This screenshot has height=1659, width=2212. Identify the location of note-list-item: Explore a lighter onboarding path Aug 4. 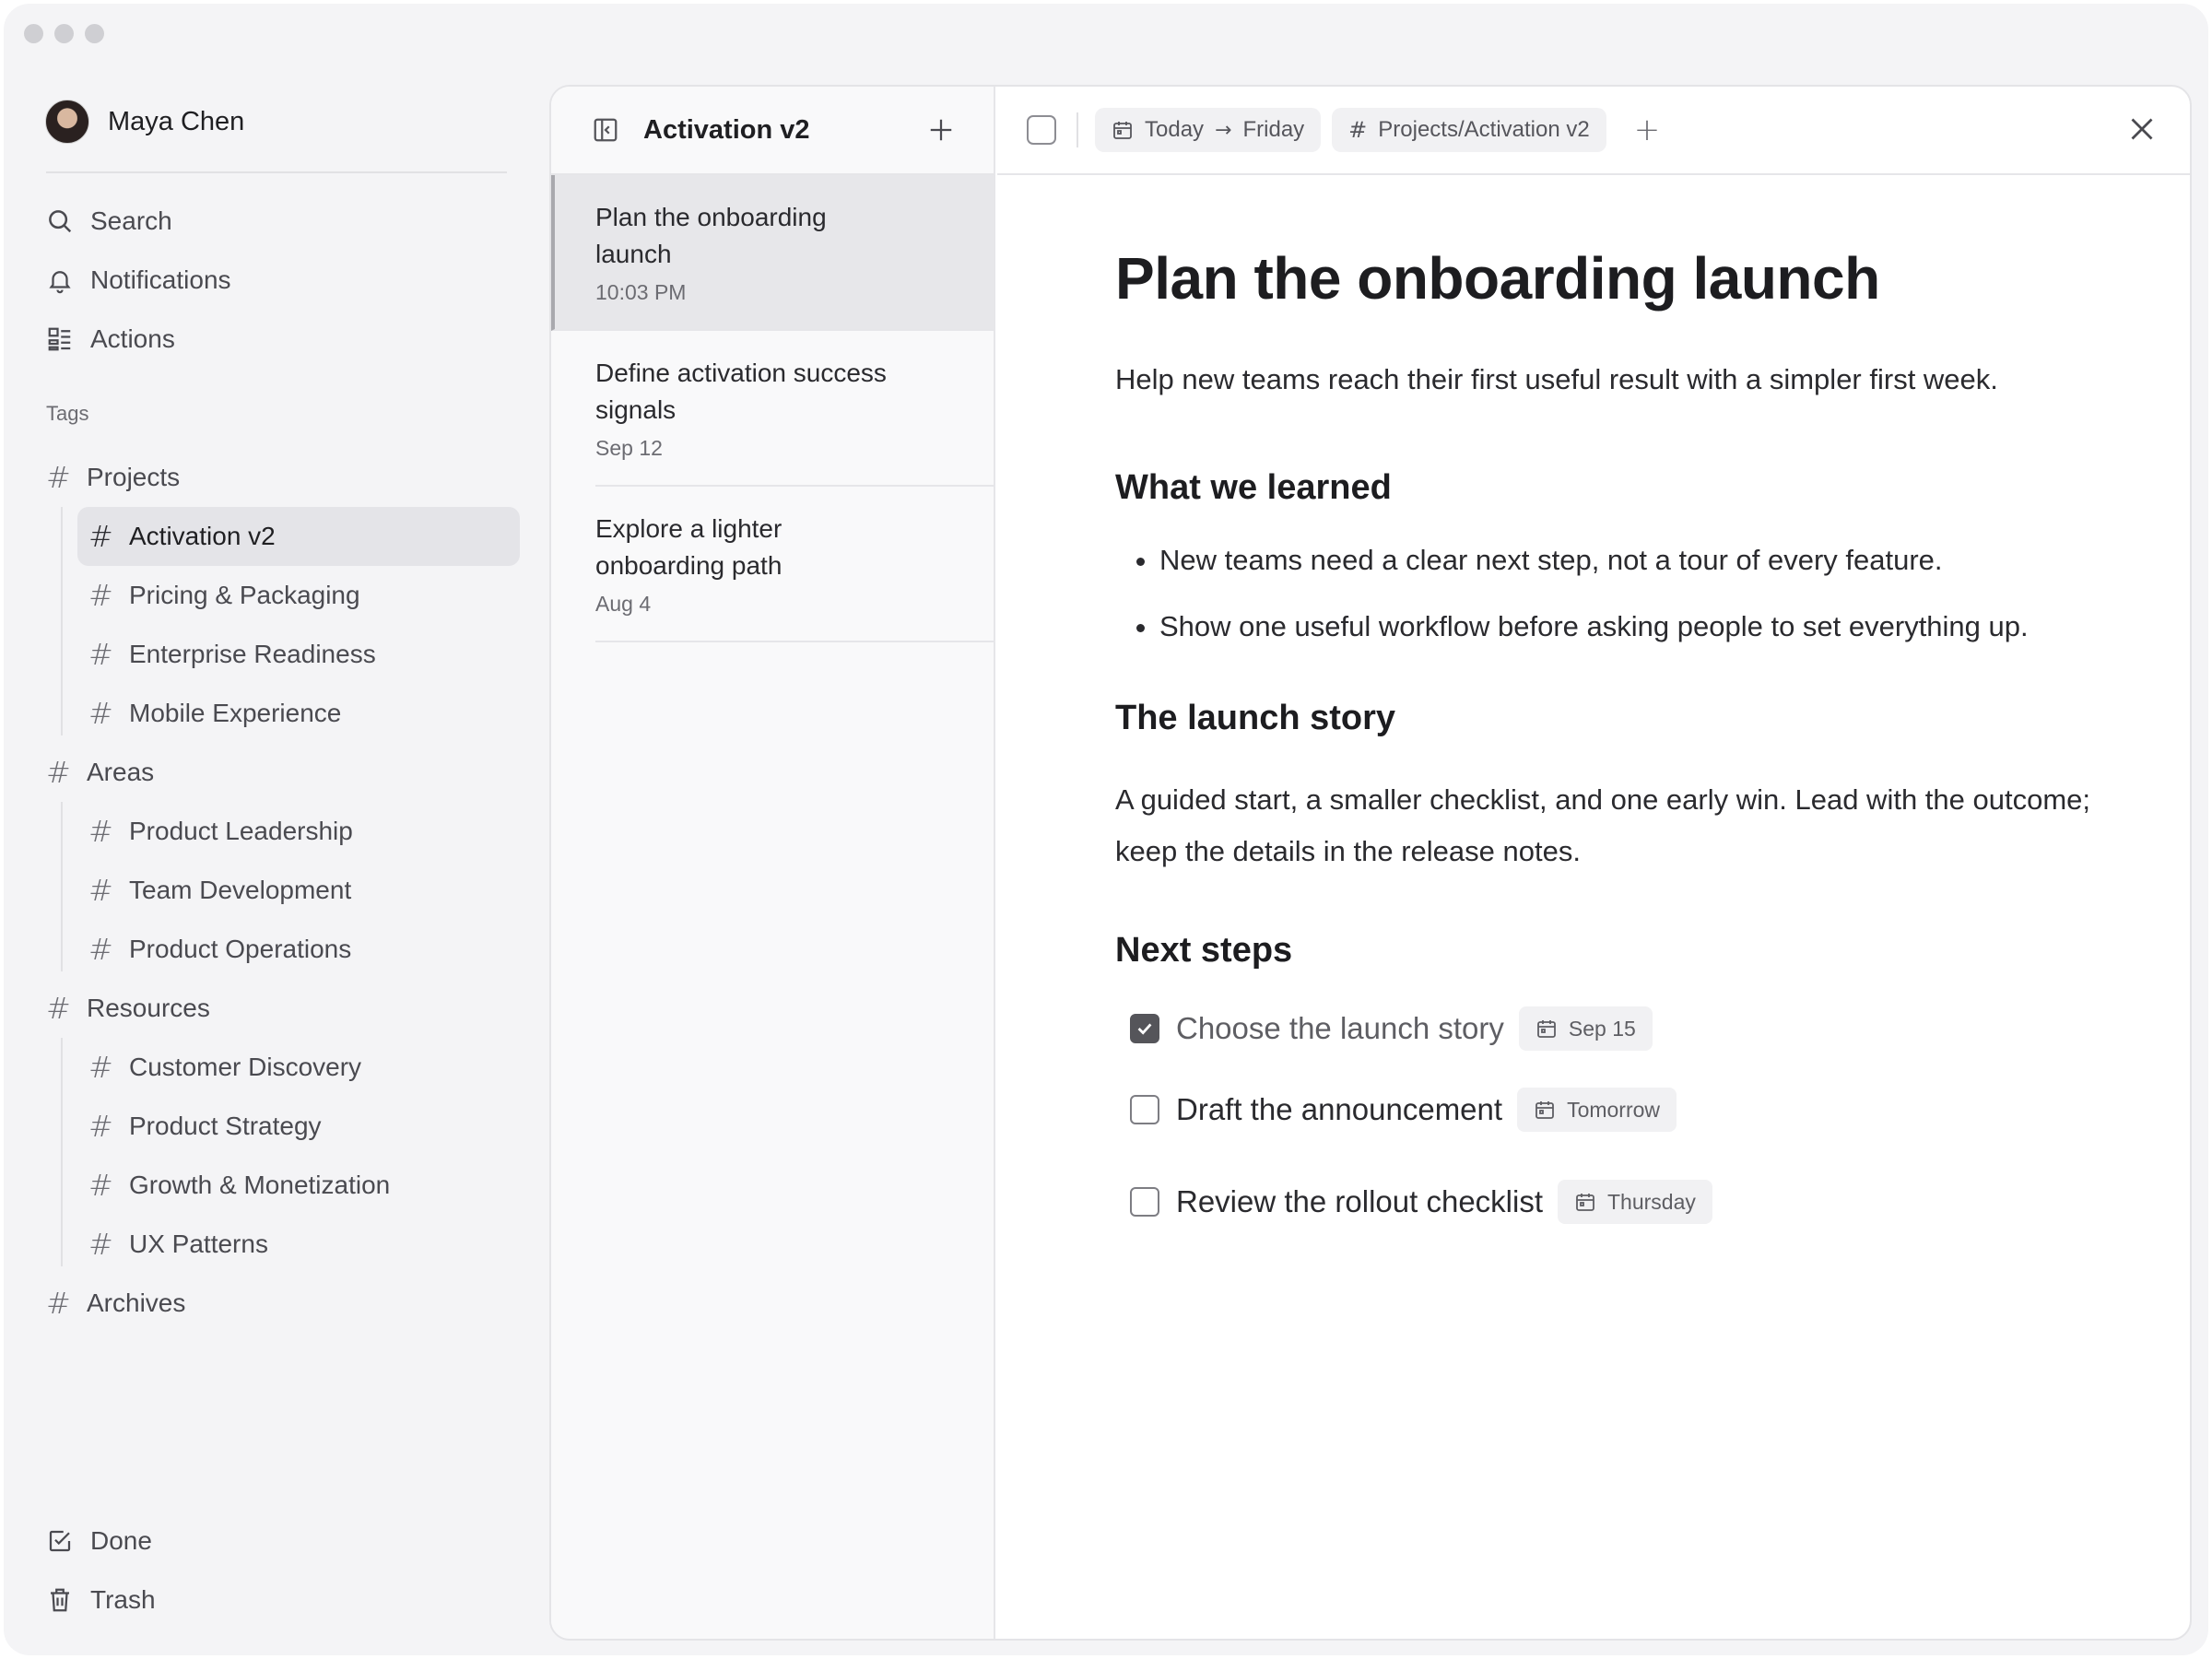
(794, 564).